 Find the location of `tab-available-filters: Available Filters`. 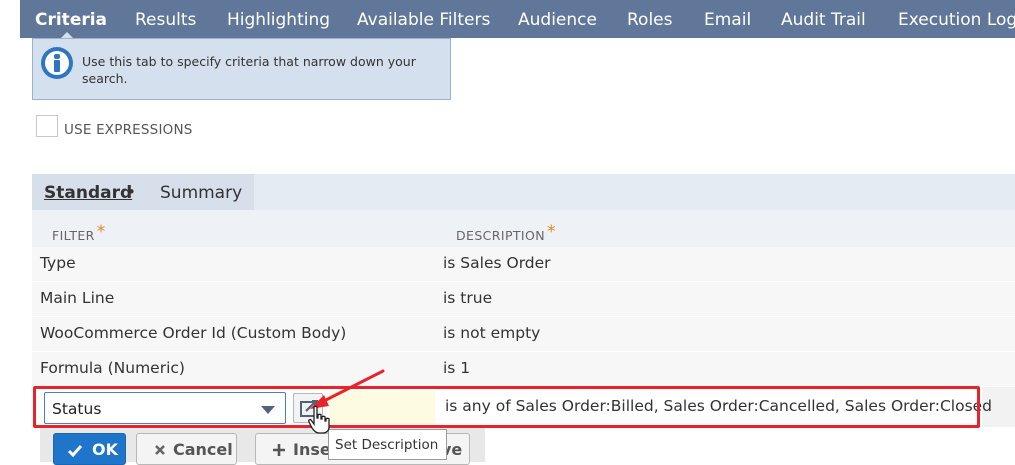

tab-available-filters: Available Filters is located at coordinates (423, 20).